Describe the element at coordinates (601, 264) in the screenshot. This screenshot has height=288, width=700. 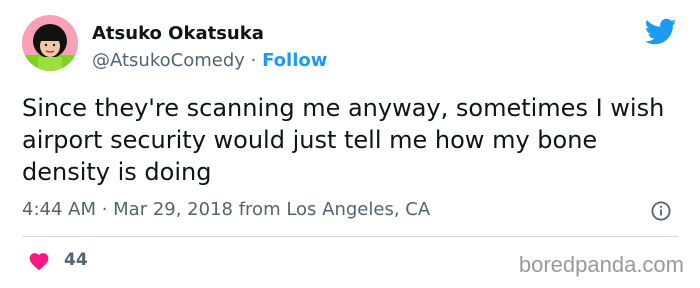
I see `watermark: boredpanda.com` at that location.